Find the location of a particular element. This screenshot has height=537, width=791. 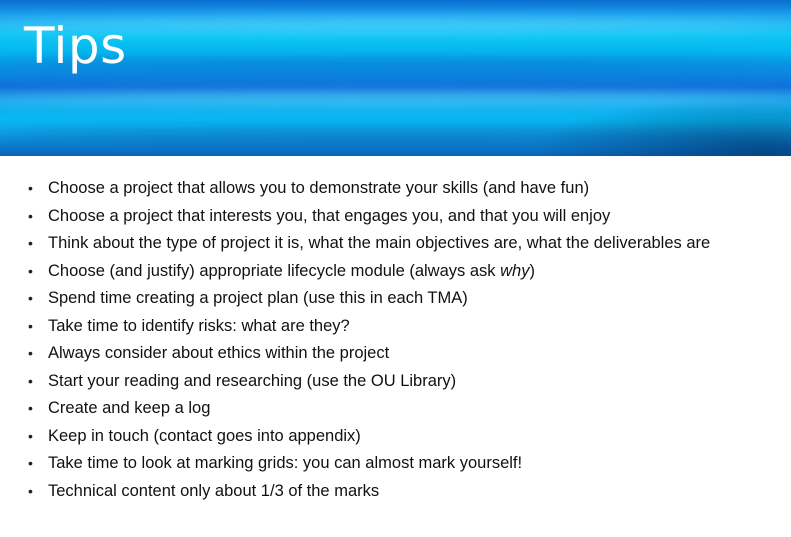

list-item-text-after: ) is located at coordinates (532, 270).